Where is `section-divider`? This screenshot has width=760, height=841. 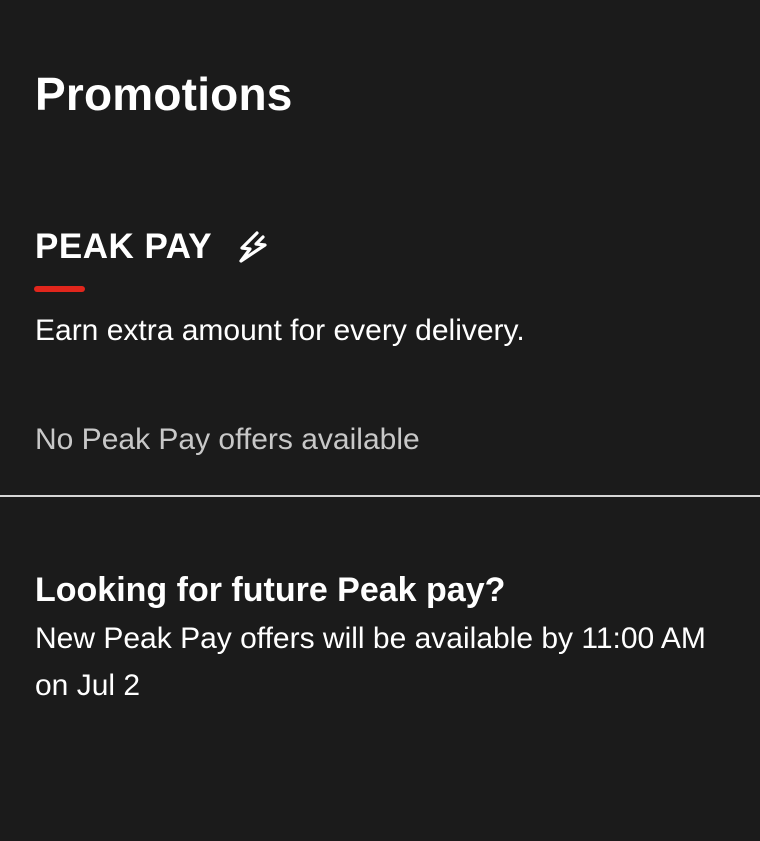
section-divider is located at coordinates (380, 496).